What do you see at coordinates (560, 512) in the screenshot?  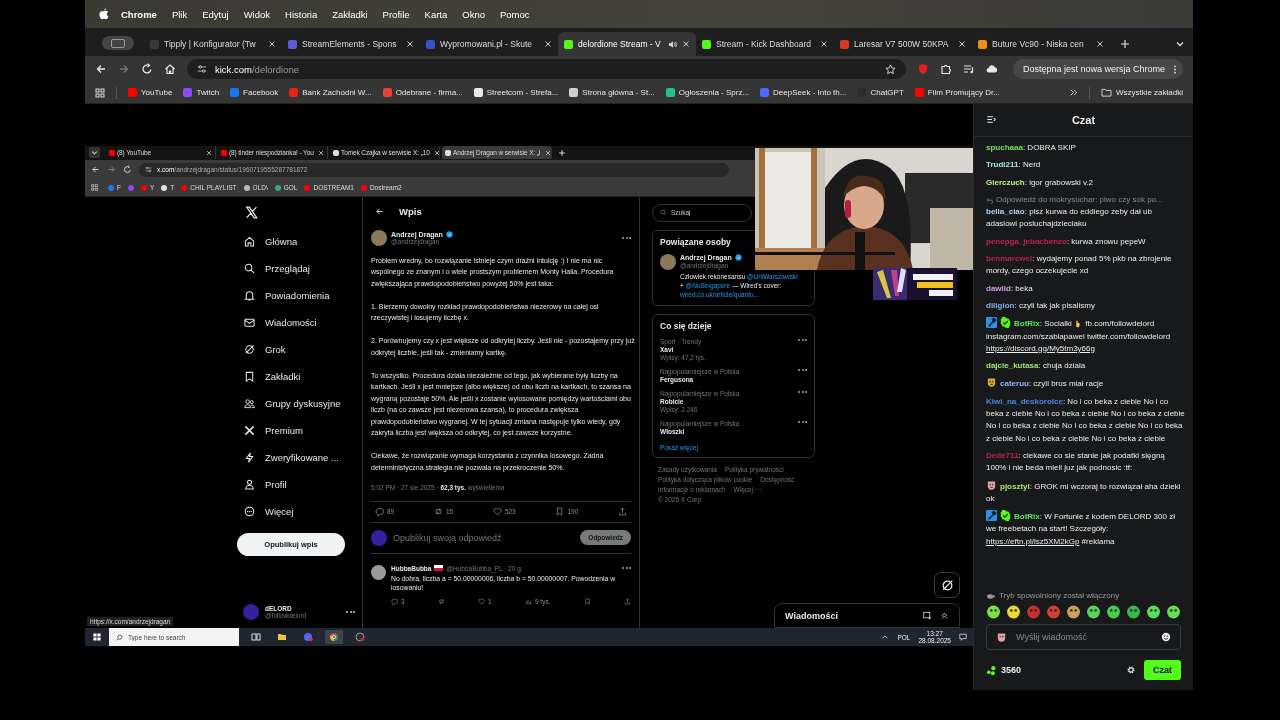 I see `bookmark-icon` at bounding box center [560, 512].